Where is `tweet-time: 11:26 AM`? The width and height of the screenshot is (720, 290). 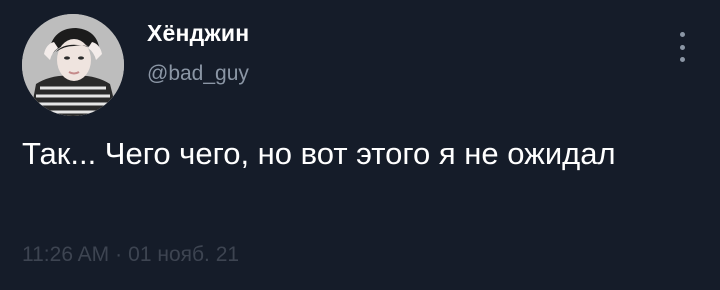
tweet-time: 11:26 AM is located at coordinates (65, 254).